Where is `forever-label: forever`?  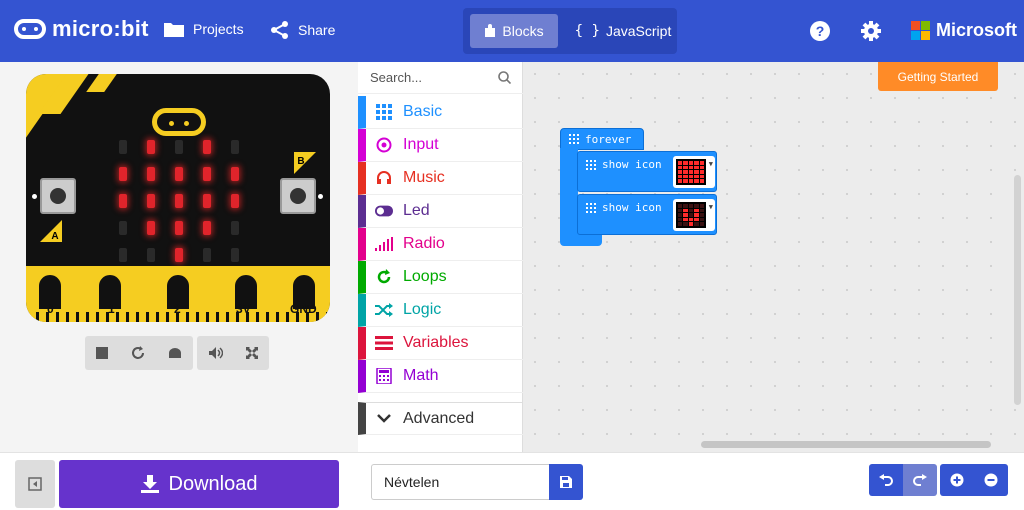 forever-label: forever is located at coordinates (608, 139).